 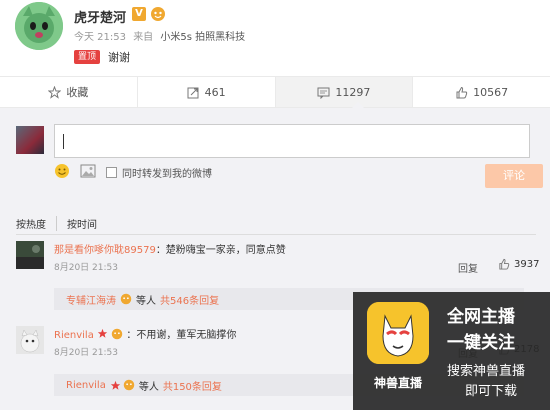 I want to click on repost-checkbox, so click(x=111, y=172).